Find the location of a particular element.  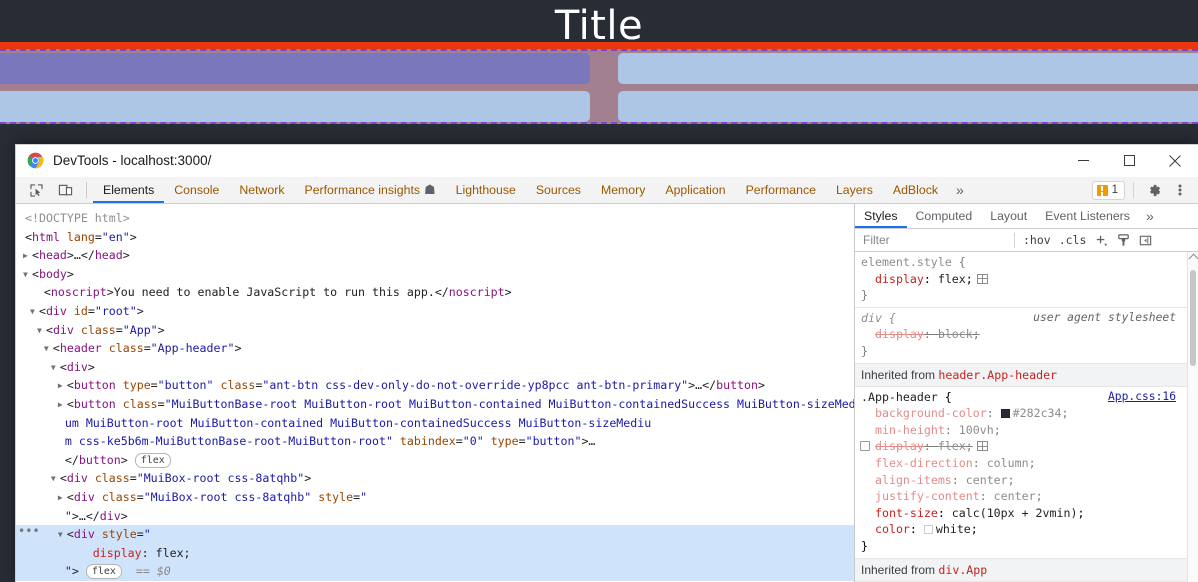

declaration: align-items: center; is located at coordinates (1026, 480).